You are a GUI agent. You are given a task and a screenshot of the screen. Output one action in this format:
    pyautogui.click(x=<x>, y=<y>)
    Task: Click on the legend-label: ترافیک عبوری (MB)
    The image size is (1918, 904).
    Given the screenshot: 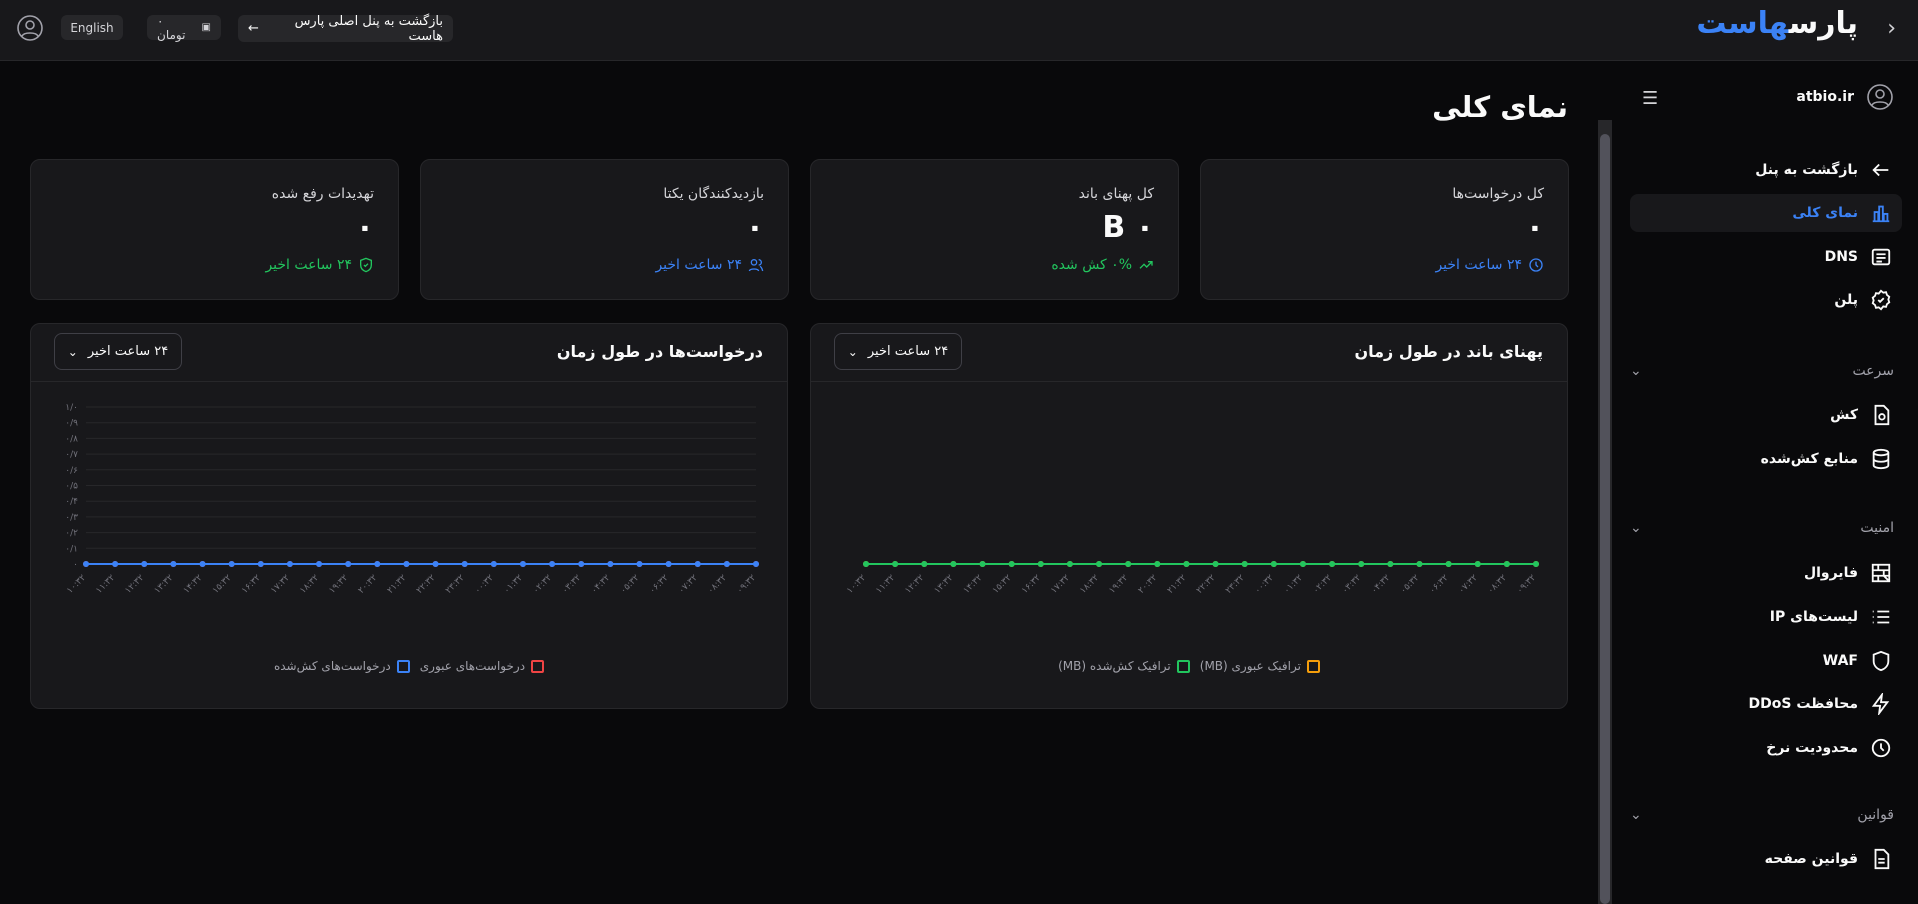 What is the action you would take?
    pyautogui.click(x=1250, y=666)
    